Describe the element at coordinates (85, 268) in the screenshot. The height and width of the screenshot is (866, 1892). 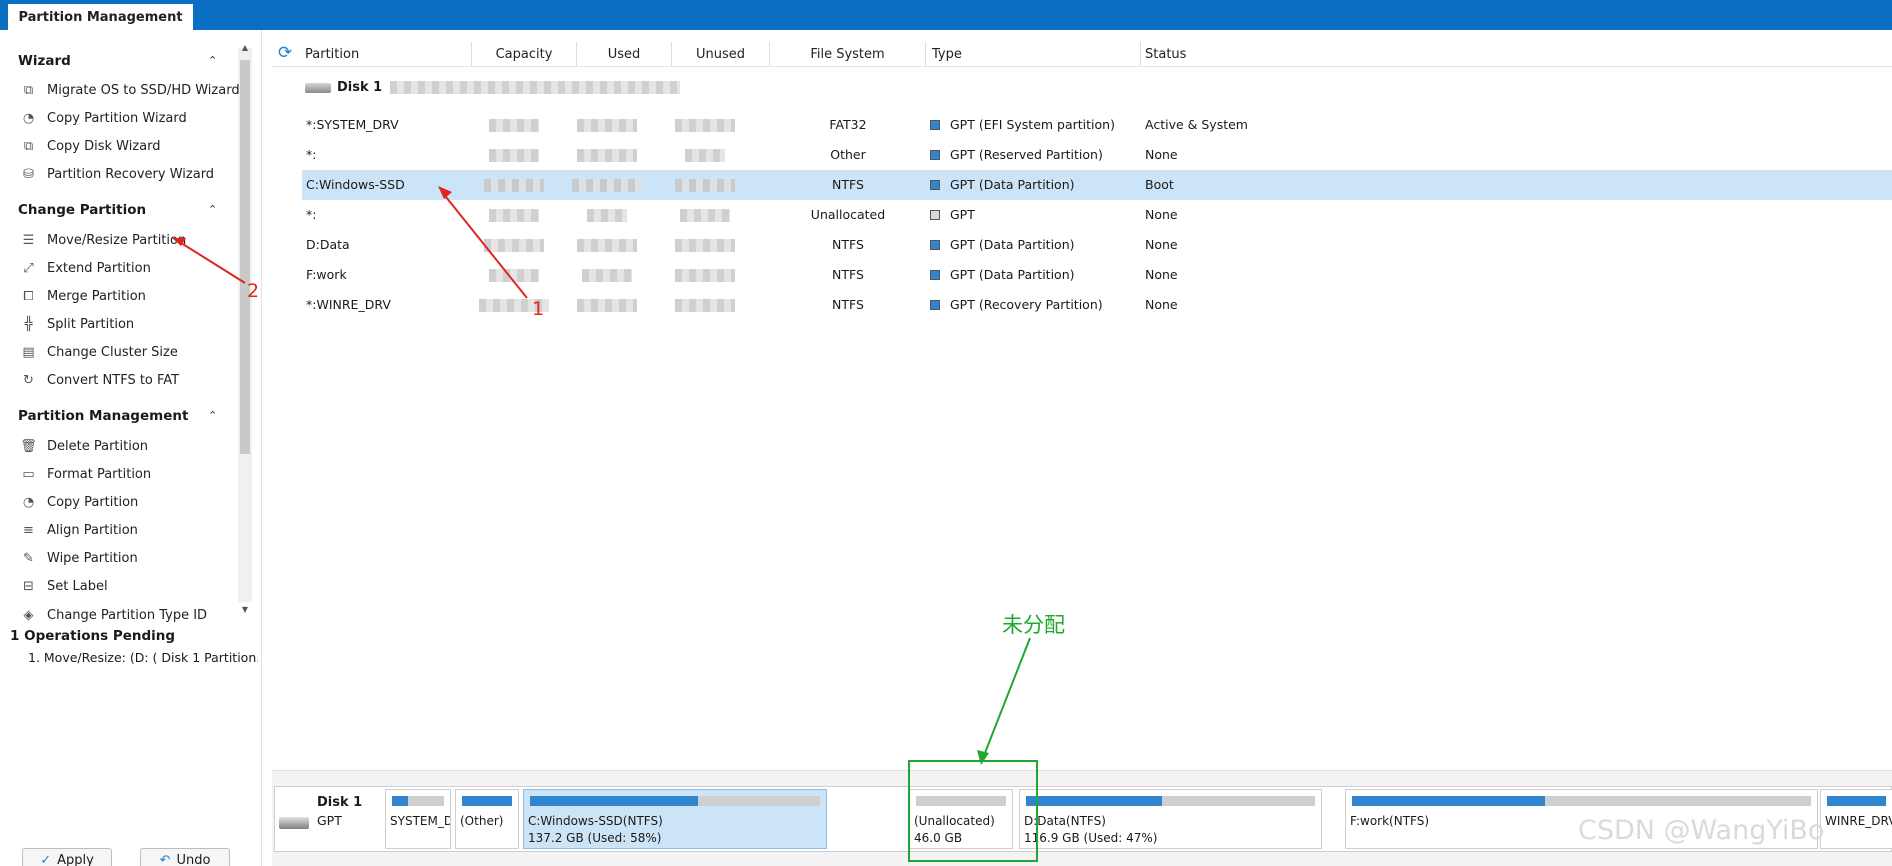
I see `sidebar-item-extend: ⤢ Extend Partition` at that location.